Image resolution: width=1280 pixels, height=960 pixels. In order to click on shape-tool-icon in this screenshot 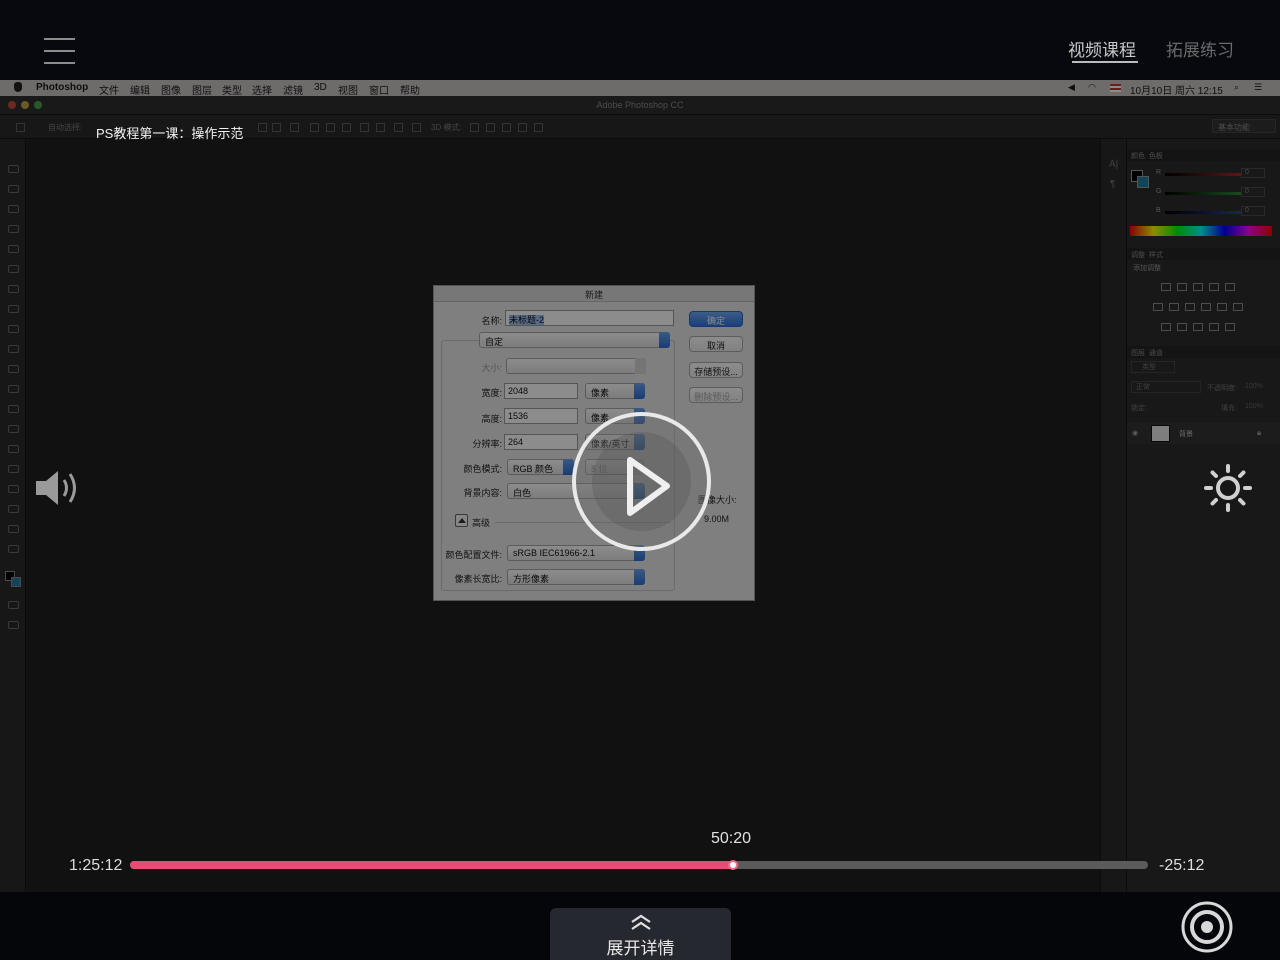, I will do `click(13, 509)`.